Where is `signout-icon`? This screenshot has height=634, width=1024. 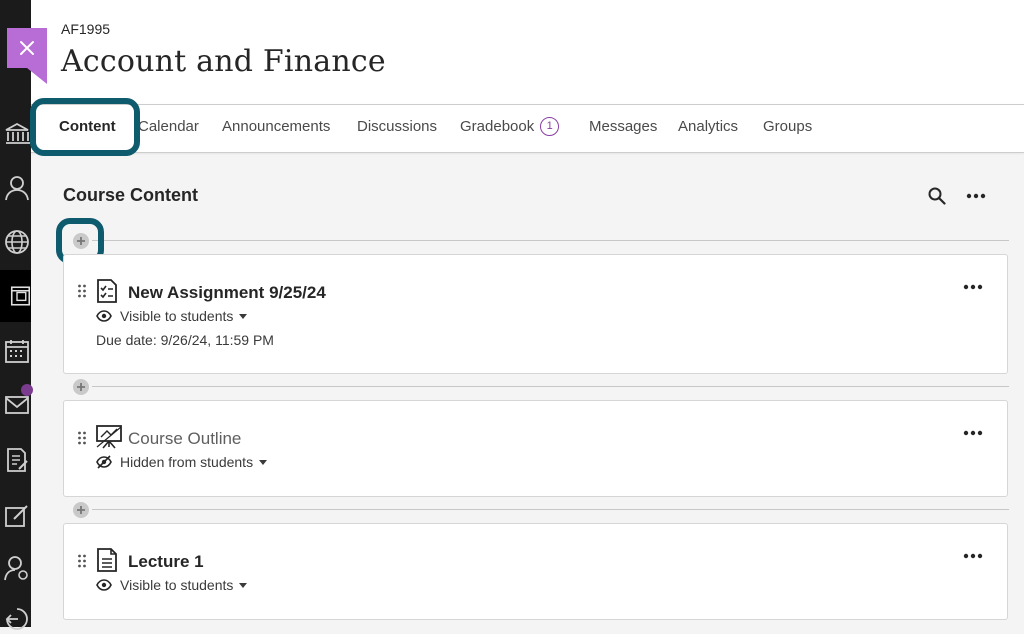
signout-icon is located at coordinates (17, 619).